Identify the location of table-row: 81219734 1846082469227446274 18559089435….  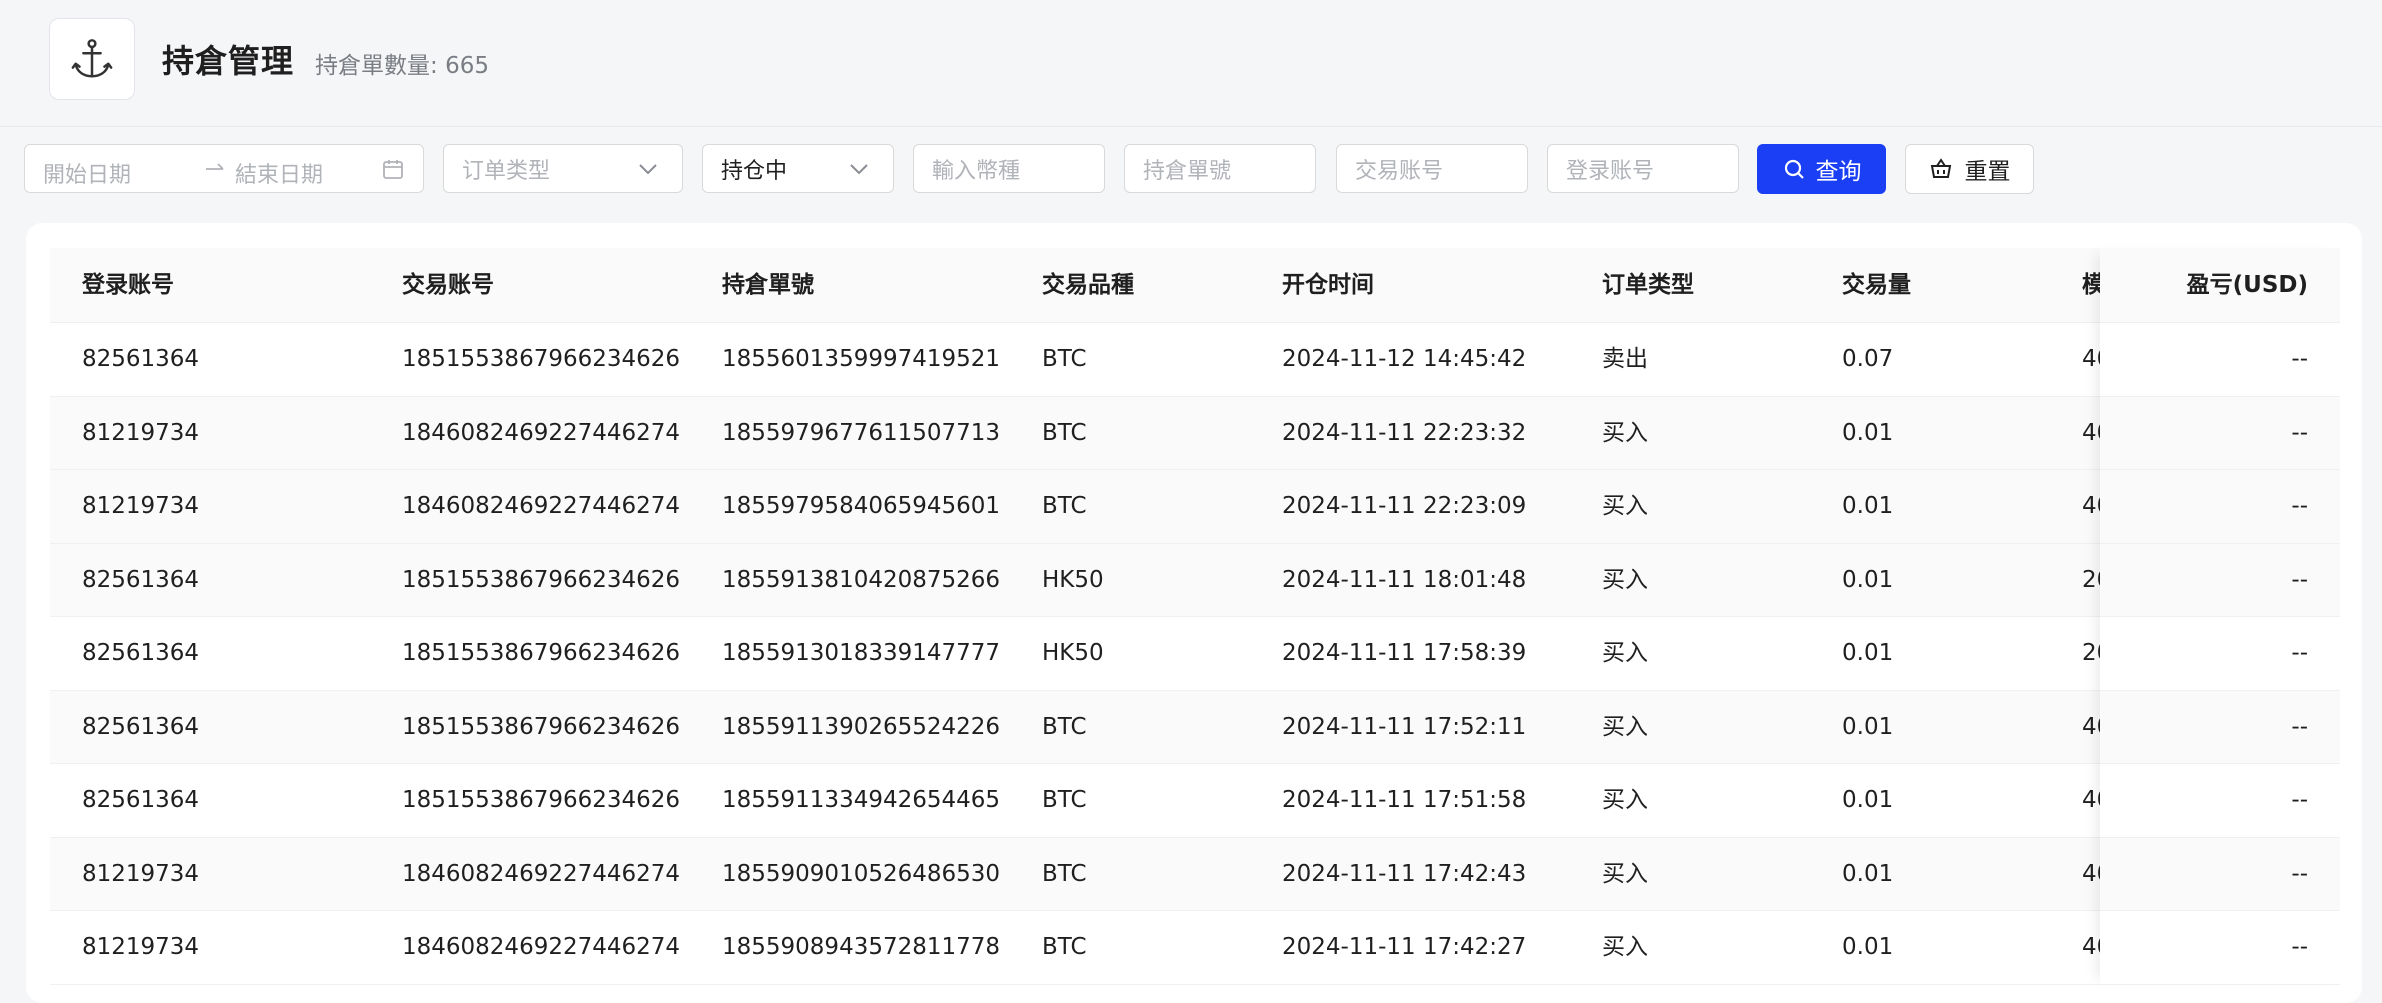
(1195, 948).